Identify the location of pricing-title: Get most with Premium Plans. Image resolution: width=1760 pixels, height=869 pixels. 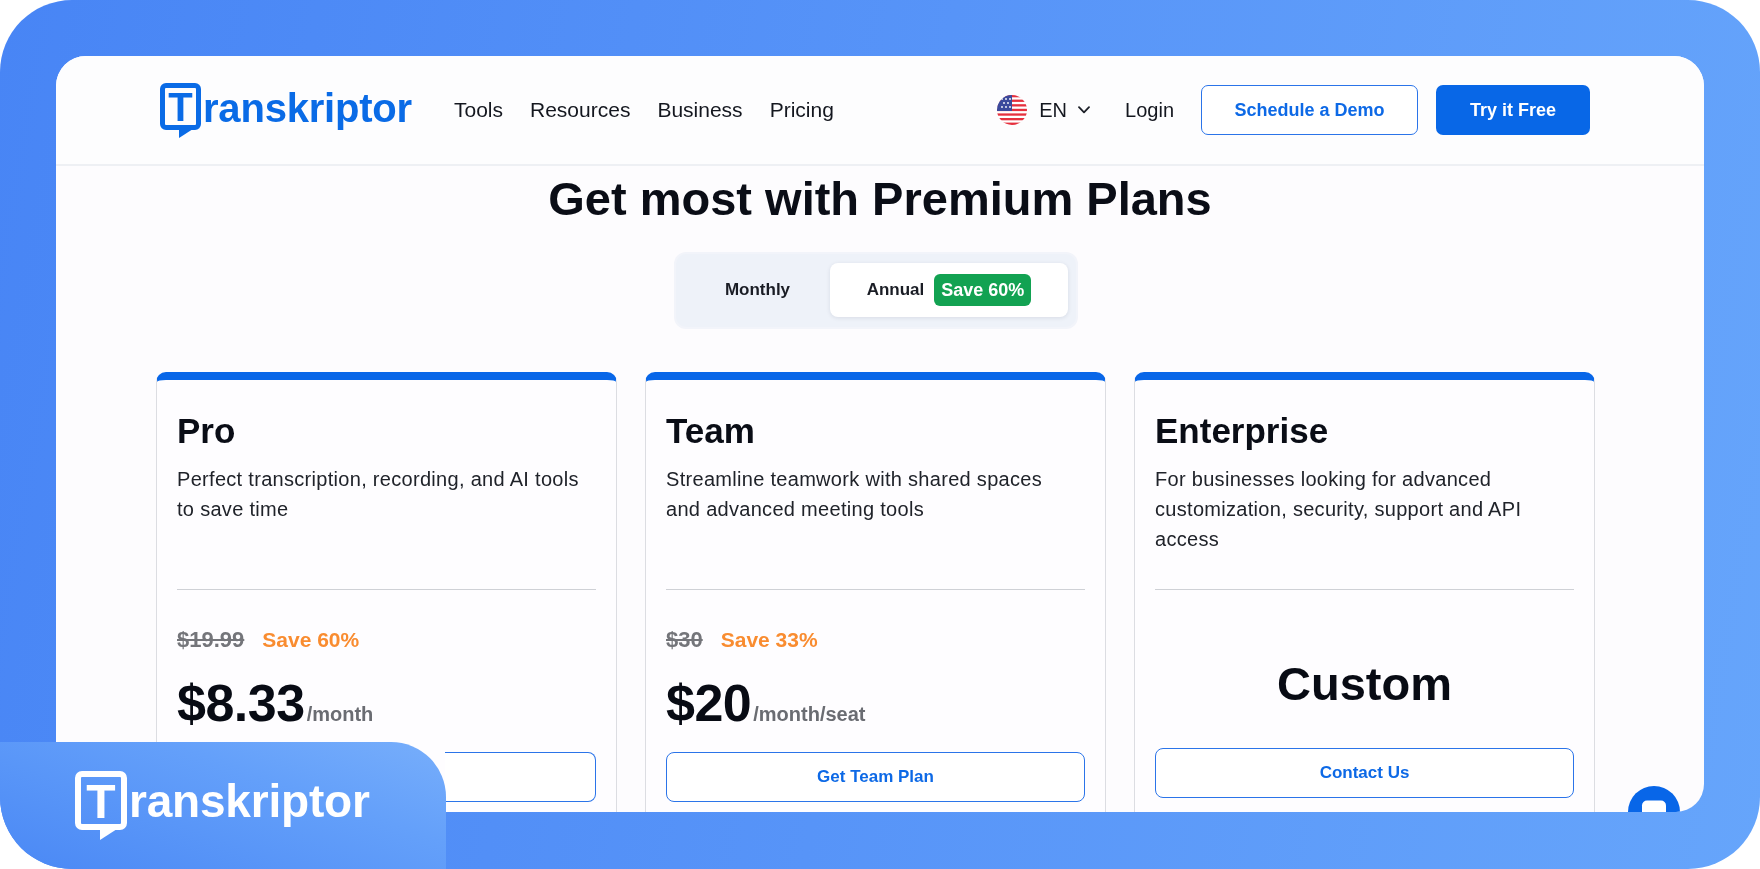
(880, 199).